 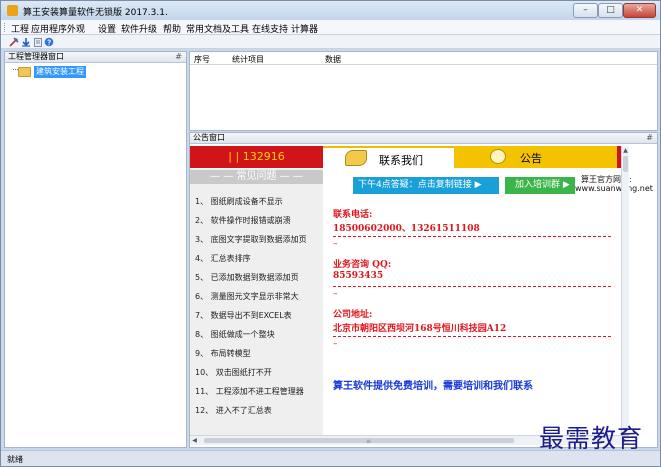 I want to click on title-bar: 算王安装算量软件无锁版 2017.3.1. – □ ✕, so click(x=330, y=10).